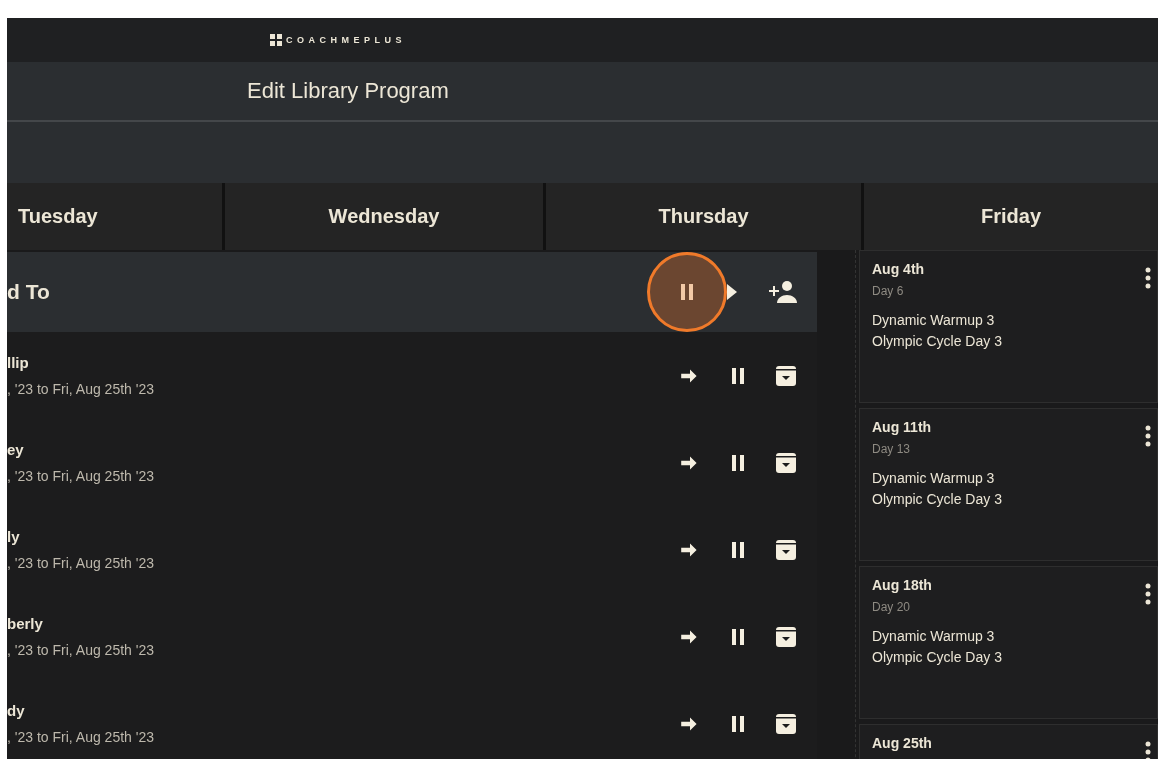  Describe the element at coordinates (1008, 741) in the screenshot. I see `workout-card: Aug 25th` at that location.